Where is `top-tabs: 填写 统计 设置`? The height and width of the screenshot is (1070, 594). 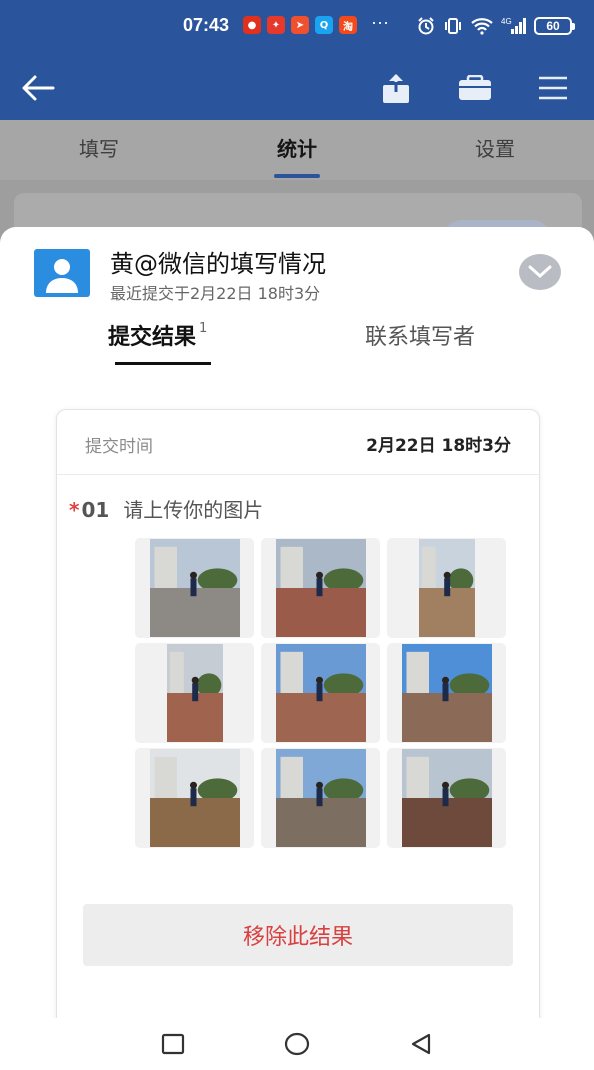 top-tabs: 填写 统计 设置 is located at coordinates (297, 150).